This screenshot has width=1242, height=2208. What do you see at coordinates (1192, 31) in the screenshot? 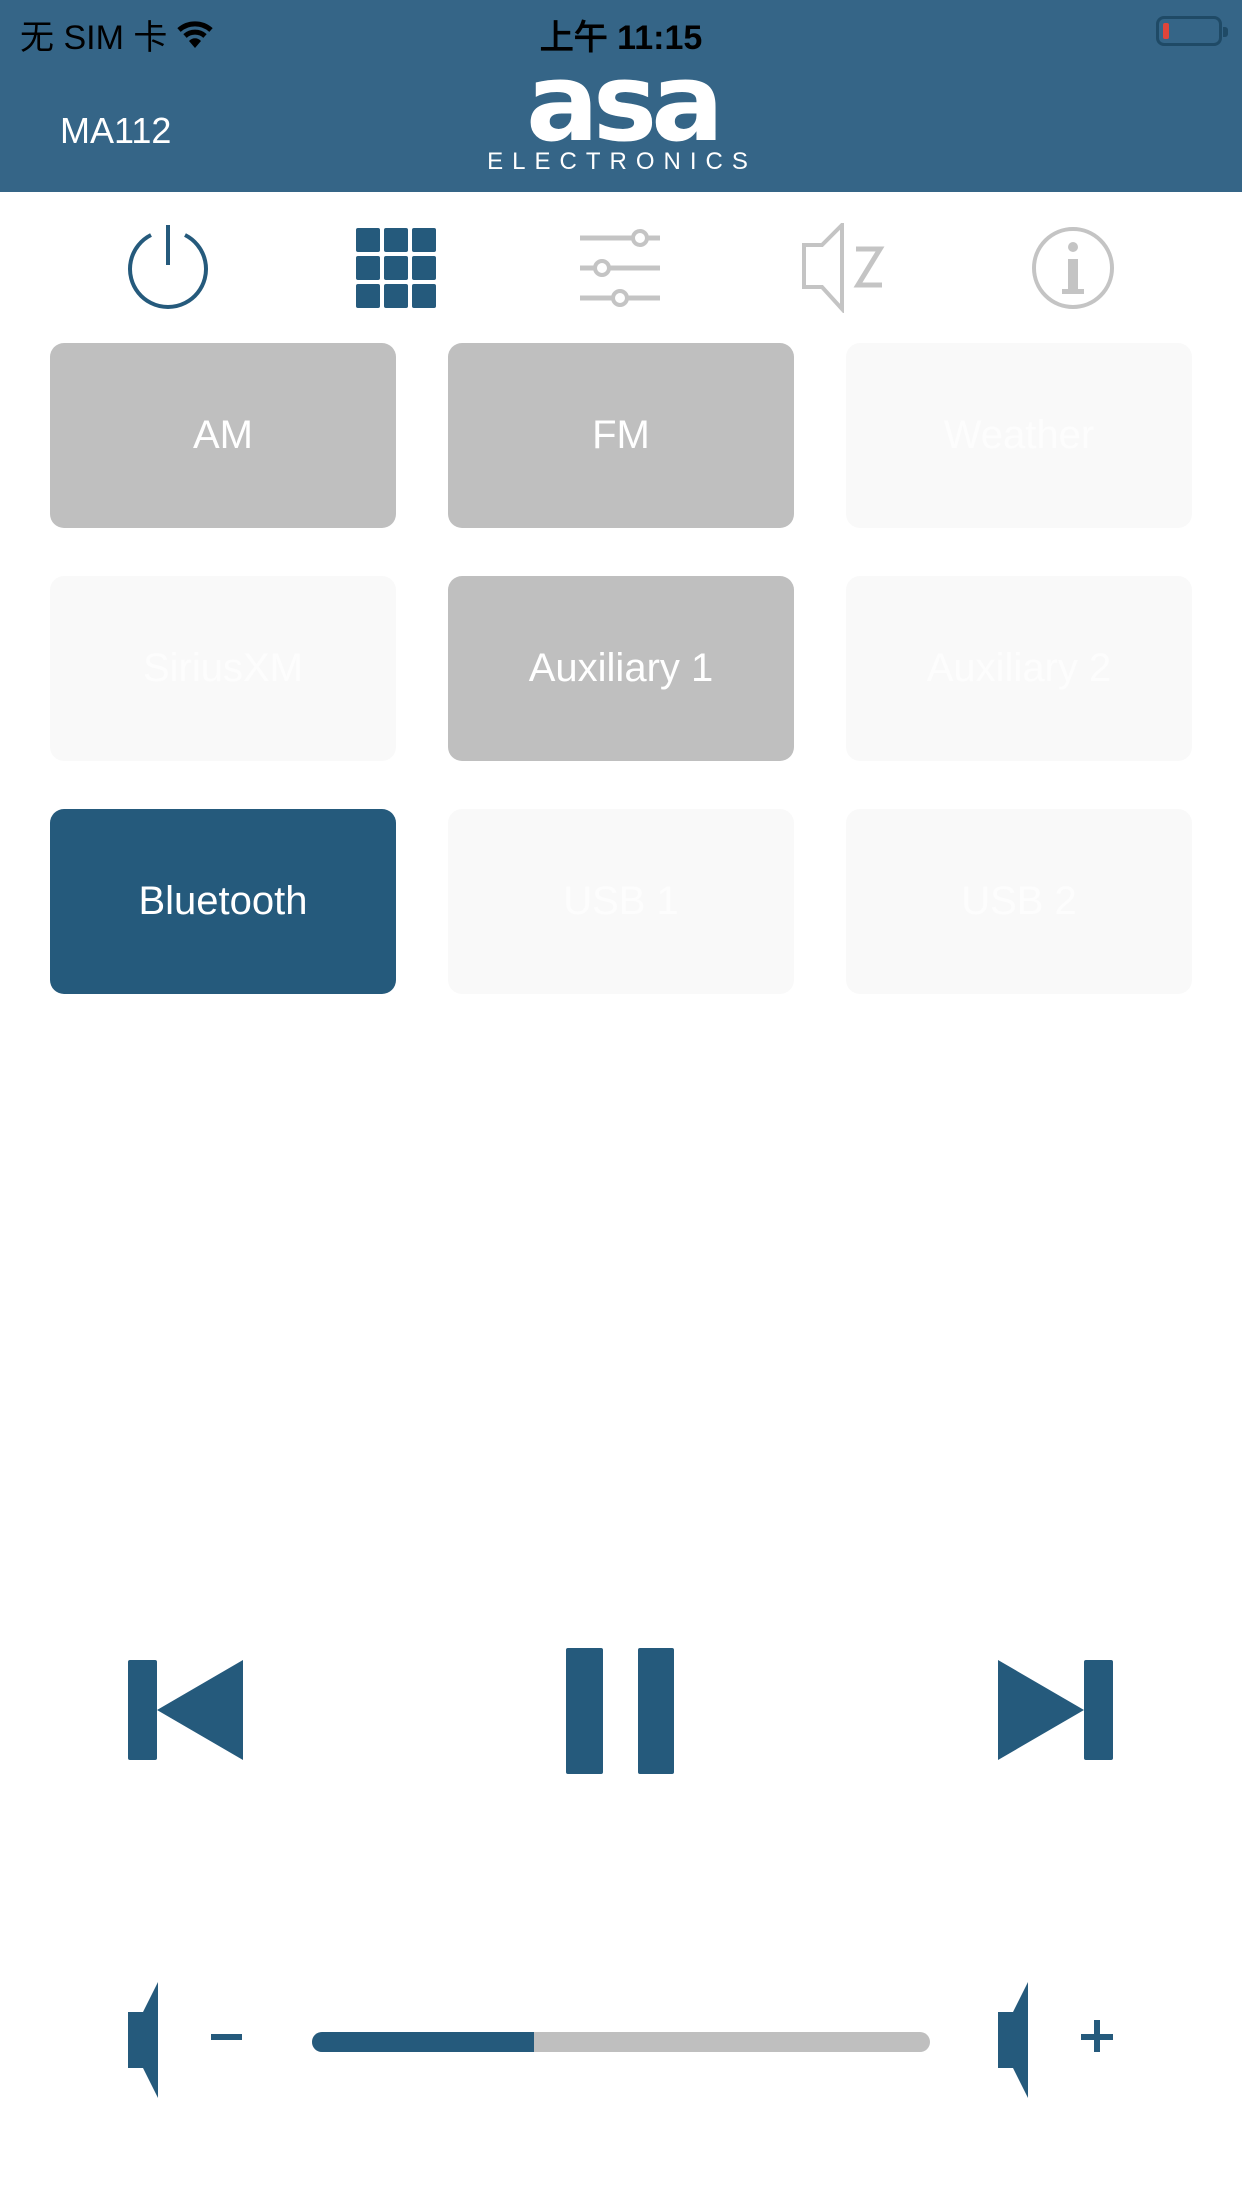
I see `battery-icon` at bounding box center [1192, 31].